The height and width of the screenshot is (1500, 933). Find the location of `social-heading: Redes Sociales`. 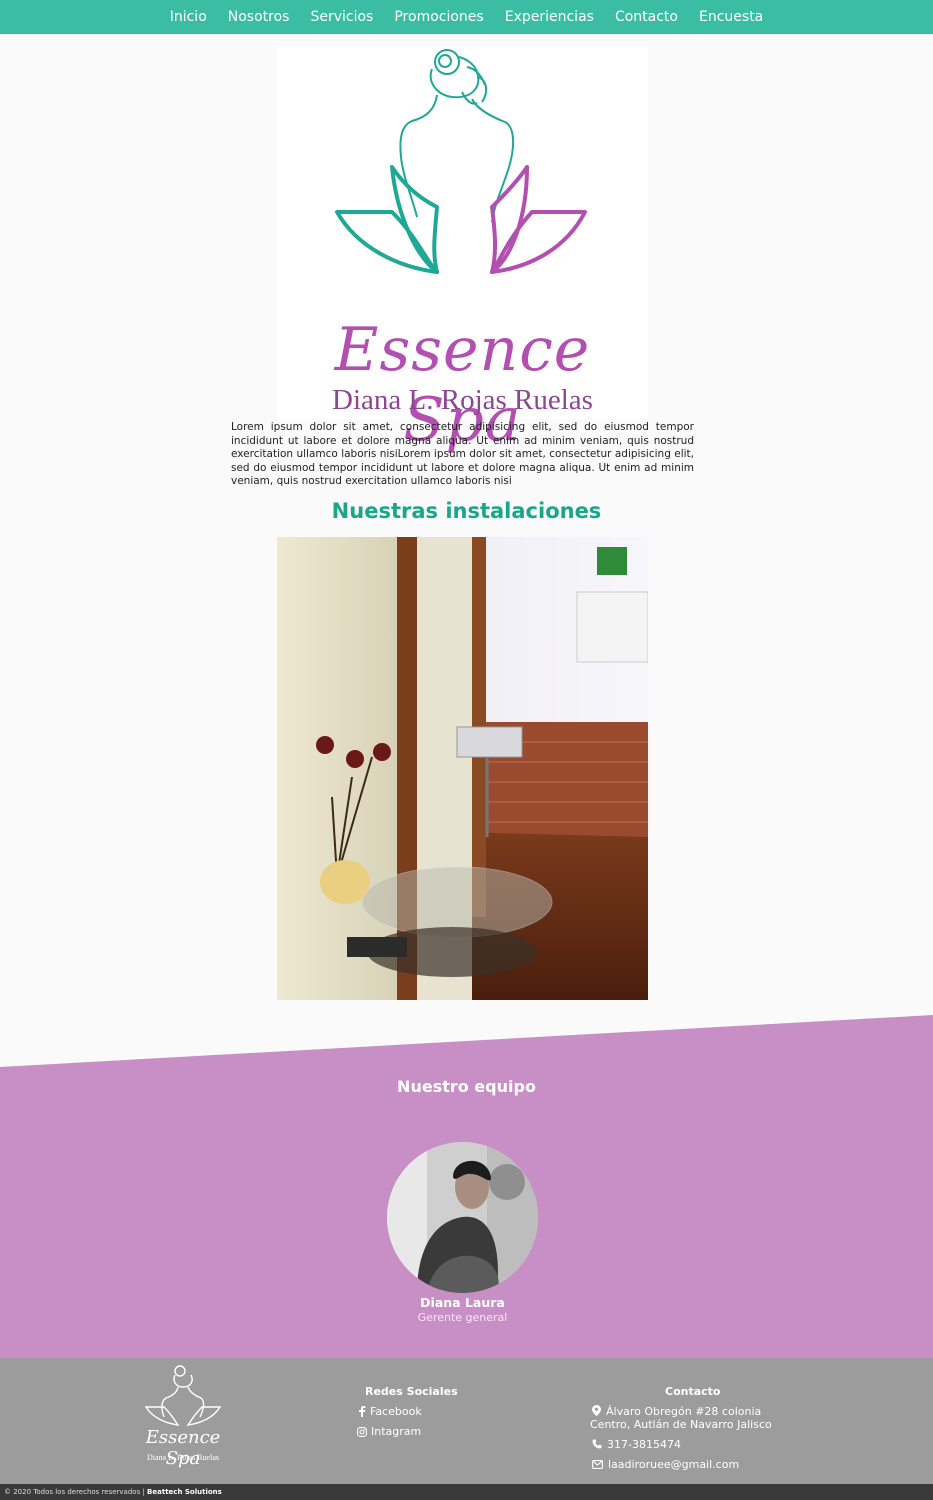

social-heading: Redes Sociales is located at coordinates (411, 1391).